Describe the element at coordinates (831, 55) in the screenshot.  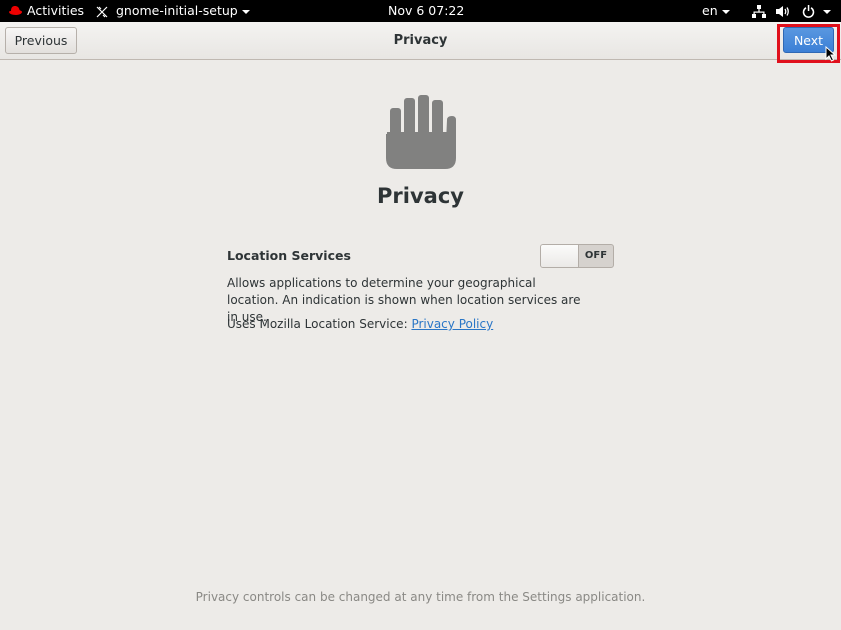
I see `mouse-pointer-icon` at that location.